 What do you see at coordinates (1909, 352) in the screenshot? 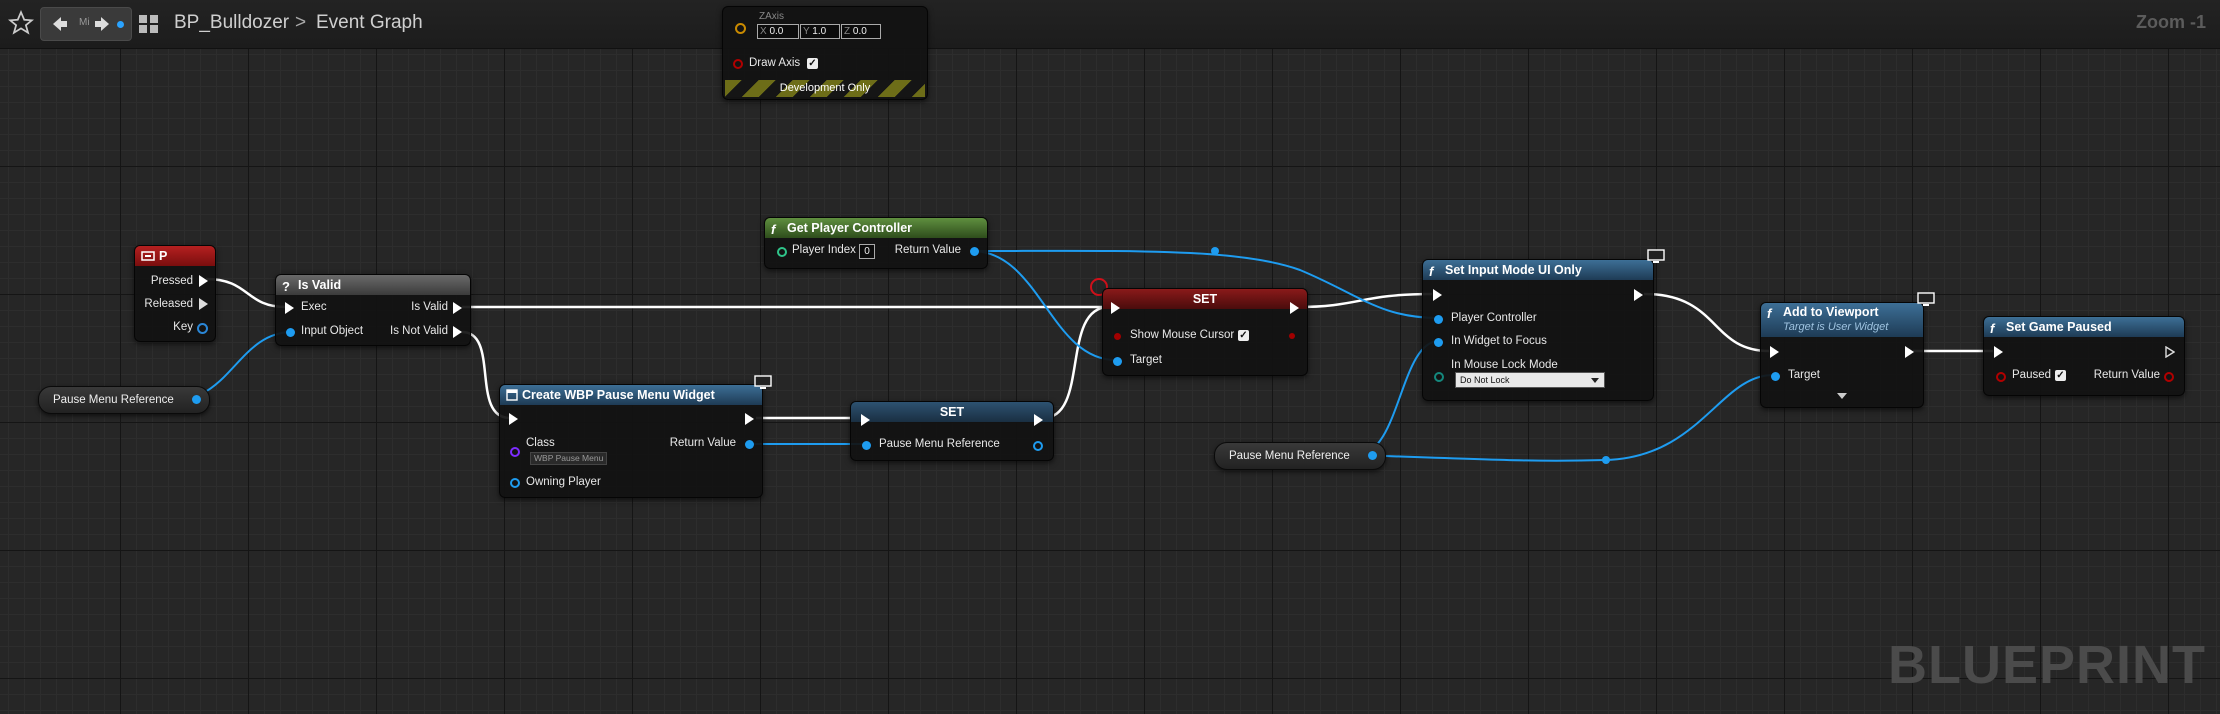
I see `add-to-viewport-exec-out-pin` at bounding box center [1909, 352].